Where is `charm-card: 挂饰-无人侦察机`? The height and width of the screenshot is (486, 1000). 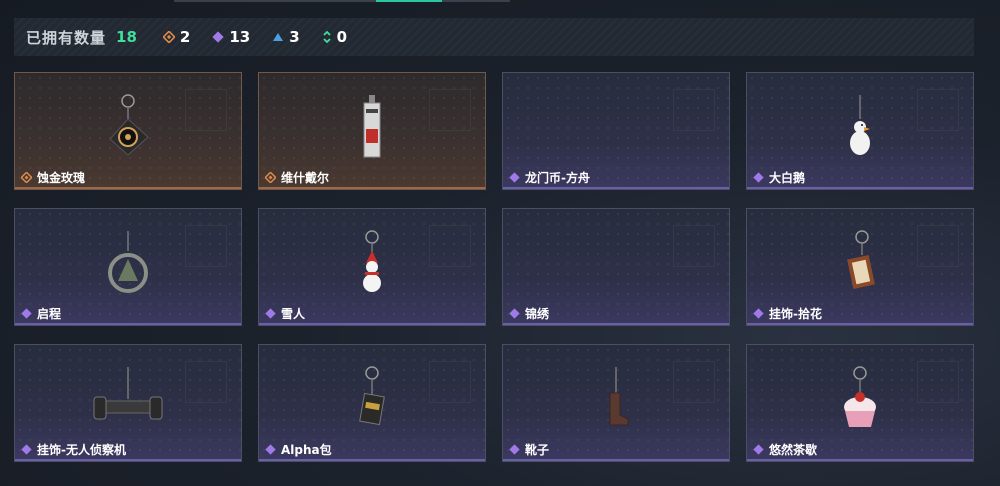 charm-card: 挂饰-无人侦察机 is located at coordinates (128, 403).